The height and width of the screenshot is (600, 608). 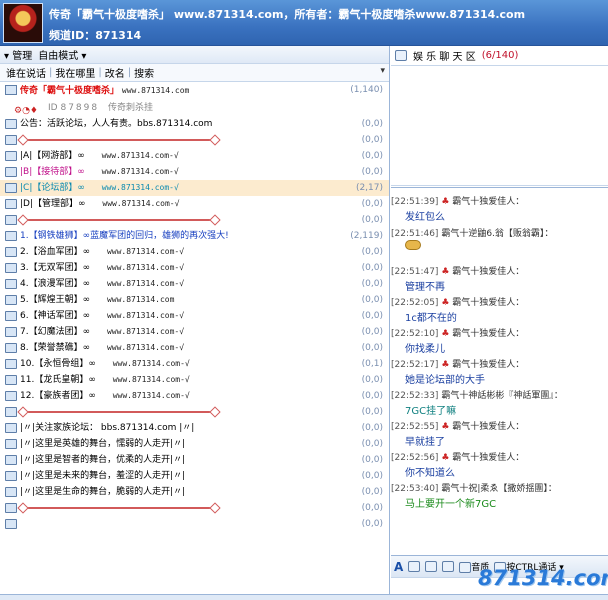 What do you see at coordinates (497, 234) in the screenshot?
I see `message-user: 霸气十逆鼬6.翁【贩翁霸】：` at bounding box center [497, 234].